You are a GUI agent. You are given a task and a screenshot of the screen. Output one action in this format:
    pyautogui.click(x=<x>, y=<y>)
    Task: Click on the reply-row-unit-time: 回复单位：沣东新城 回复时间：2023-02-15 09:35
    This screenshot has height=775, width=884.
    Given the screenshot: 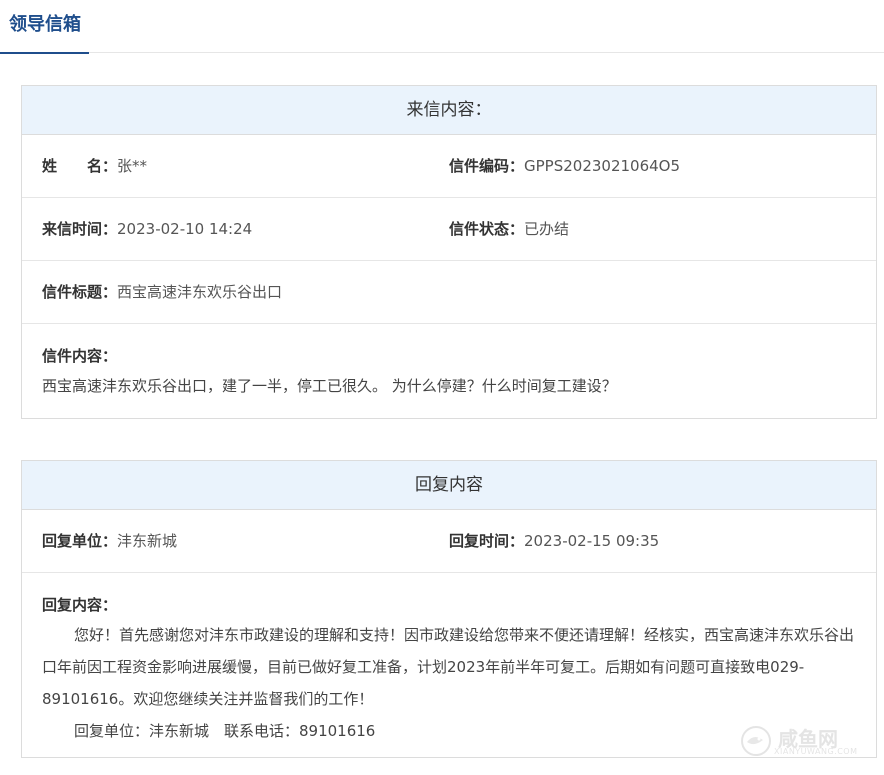 What is the action you would take?
    pyautogui.click(x=449, y=541)
    